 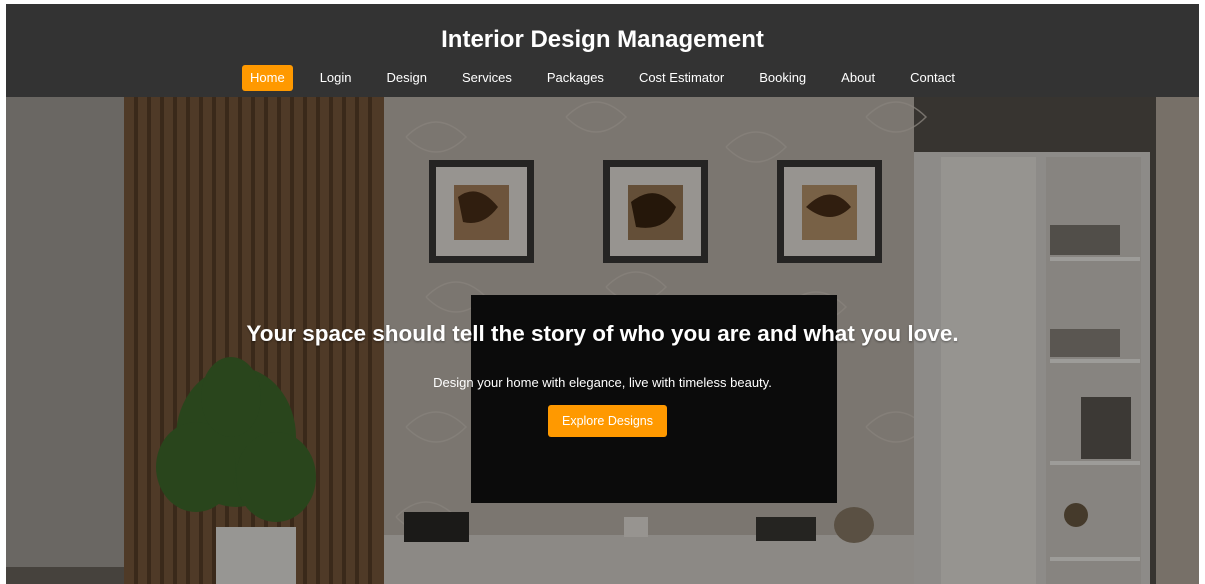 What do you see at coordinates (858, 78) in the screenshot?
I see `nav-about: About` at bounding box center [858, 78].